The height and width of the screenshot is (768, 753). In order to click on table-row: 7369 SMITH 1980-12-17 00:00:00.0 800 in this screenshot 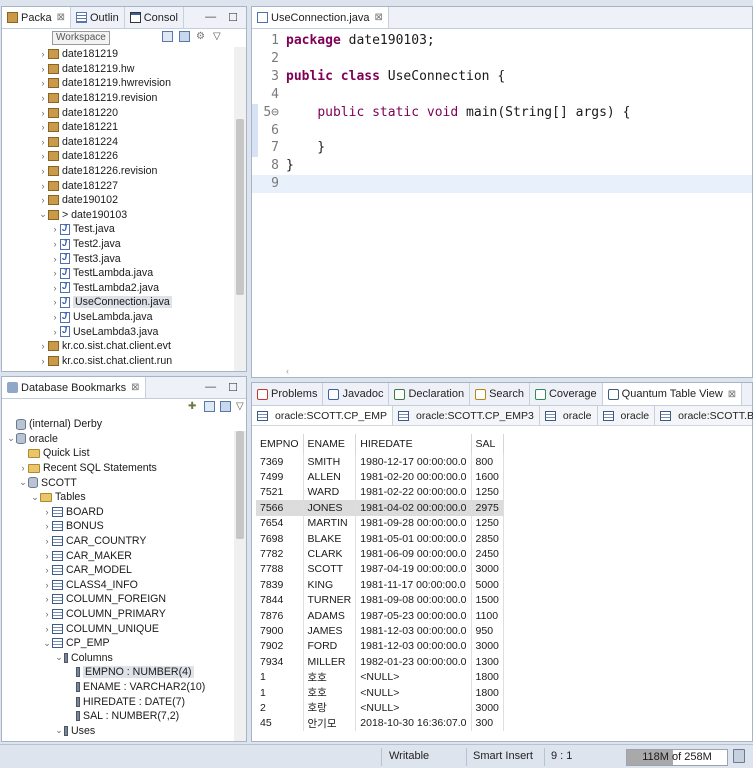, I will do `click(380, 462)`.